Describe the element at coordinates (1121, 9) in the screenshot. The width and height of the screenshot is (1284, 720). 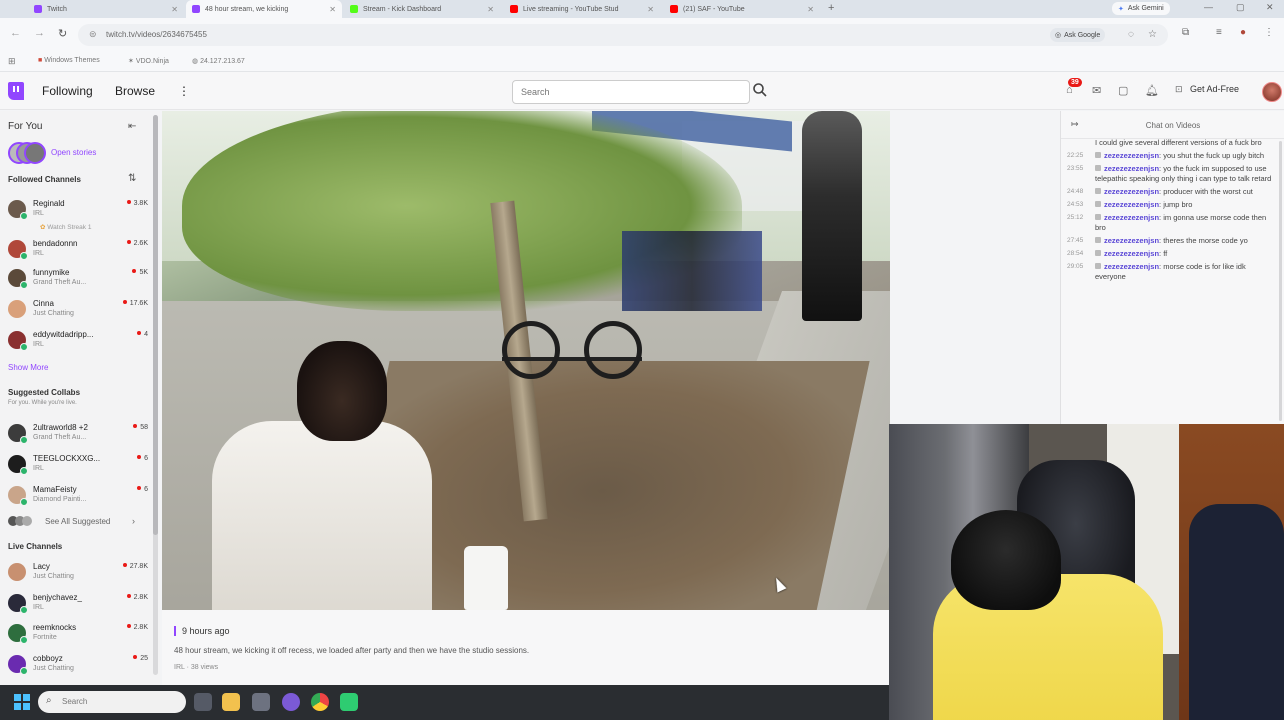
I see `gemini-icon: ✦` at that location.